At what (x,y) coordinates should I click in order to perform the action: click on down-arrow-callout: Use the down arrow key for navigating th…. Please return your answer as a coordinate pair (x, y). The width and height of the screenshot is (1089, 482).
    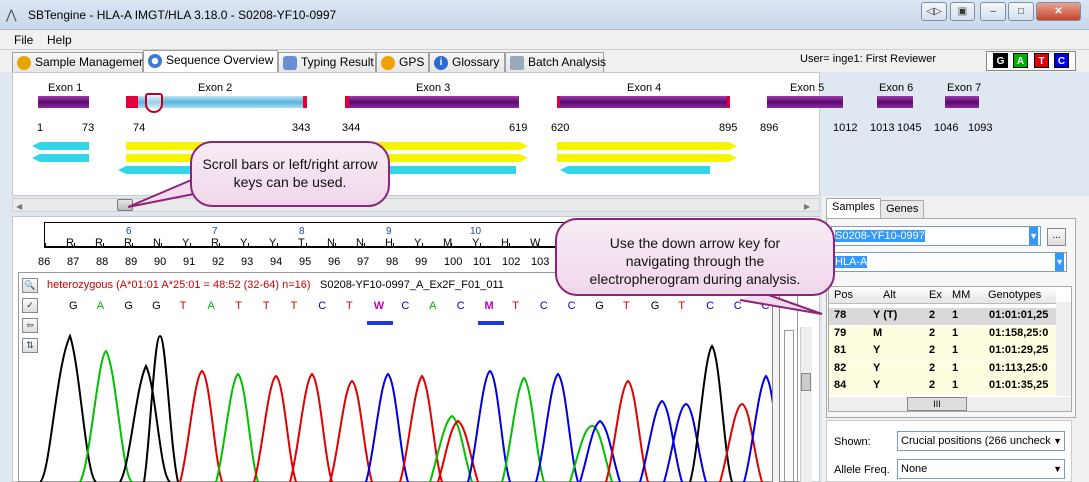
    Looking at the image, I should click on (695, 257).